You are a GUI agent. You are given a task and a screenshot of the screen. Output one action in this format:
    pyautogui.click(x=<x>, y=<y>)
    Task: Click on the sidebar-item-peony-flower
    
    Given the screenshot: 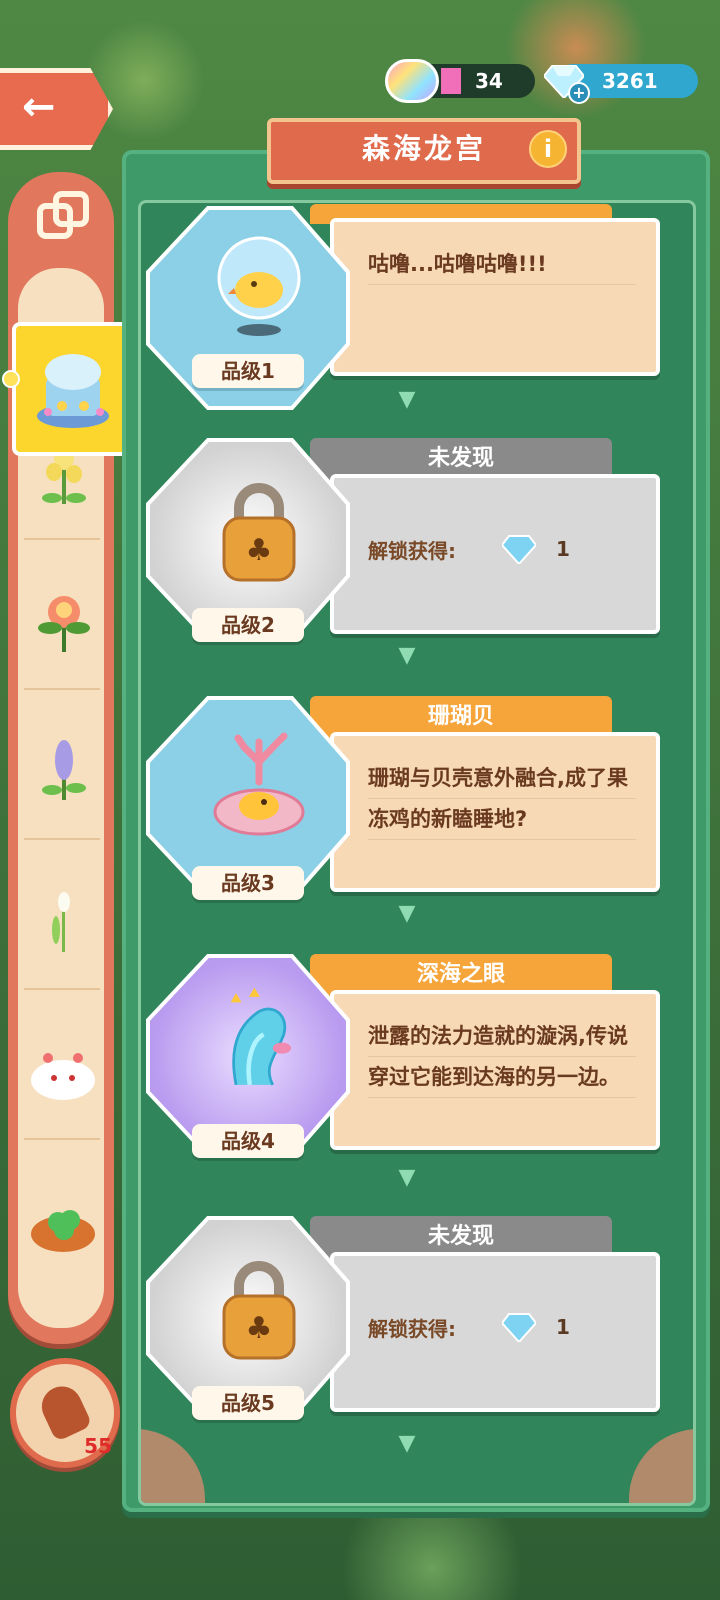 What is the action you would take?
    pyautogui.click(x=62, y=624)
    